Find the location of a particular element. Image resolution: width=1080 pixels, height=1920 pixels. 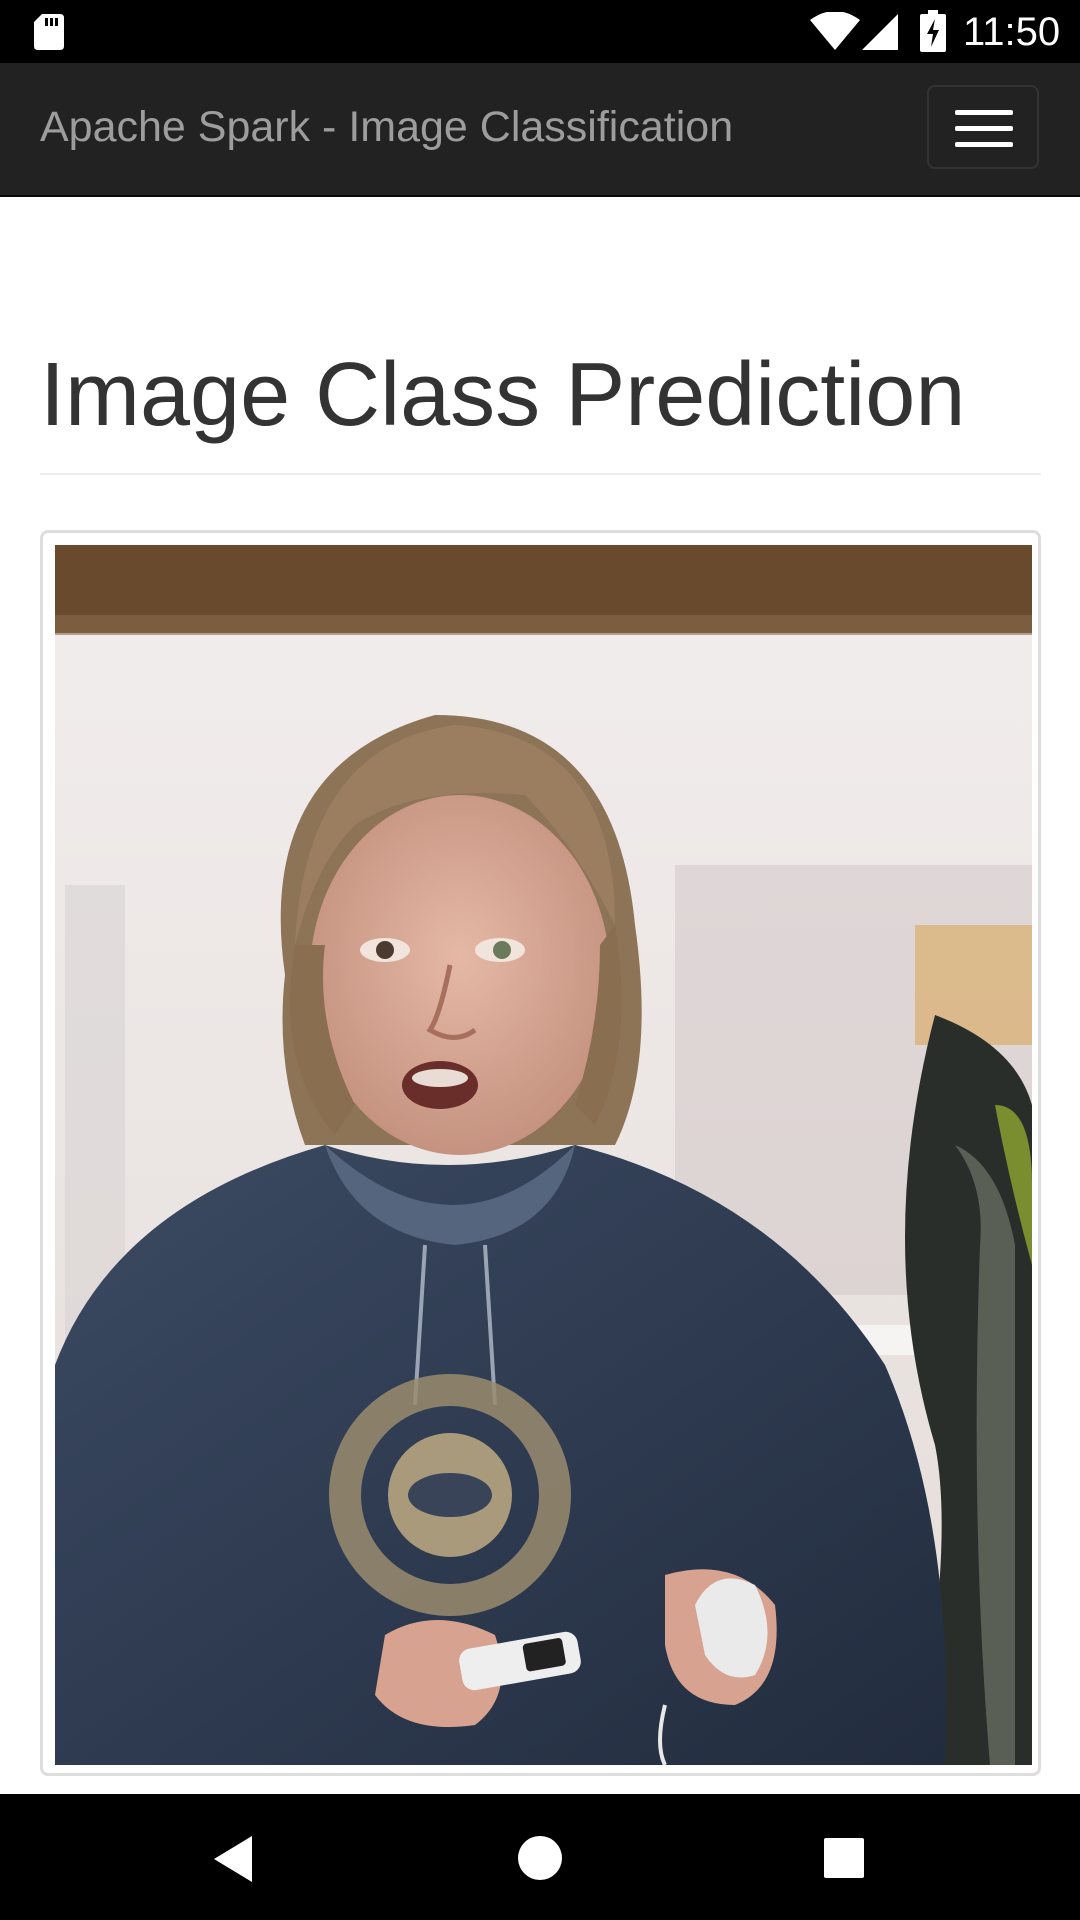

back-icon is located at coordinates (235, 1859).